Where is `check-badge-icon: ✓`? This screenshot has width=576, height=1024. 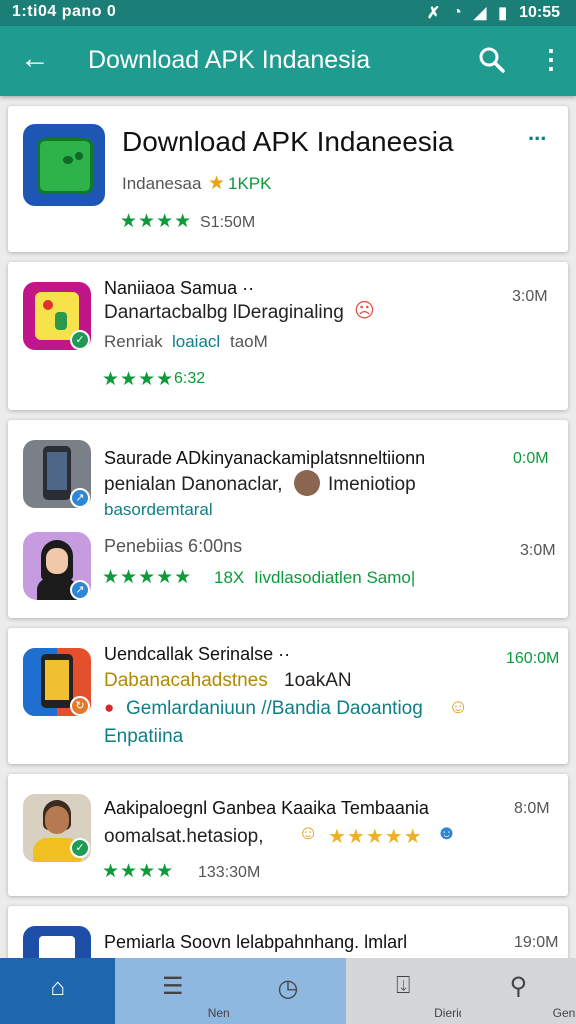
check-badge-icon: ✓ is located at coordinates (80, 848).